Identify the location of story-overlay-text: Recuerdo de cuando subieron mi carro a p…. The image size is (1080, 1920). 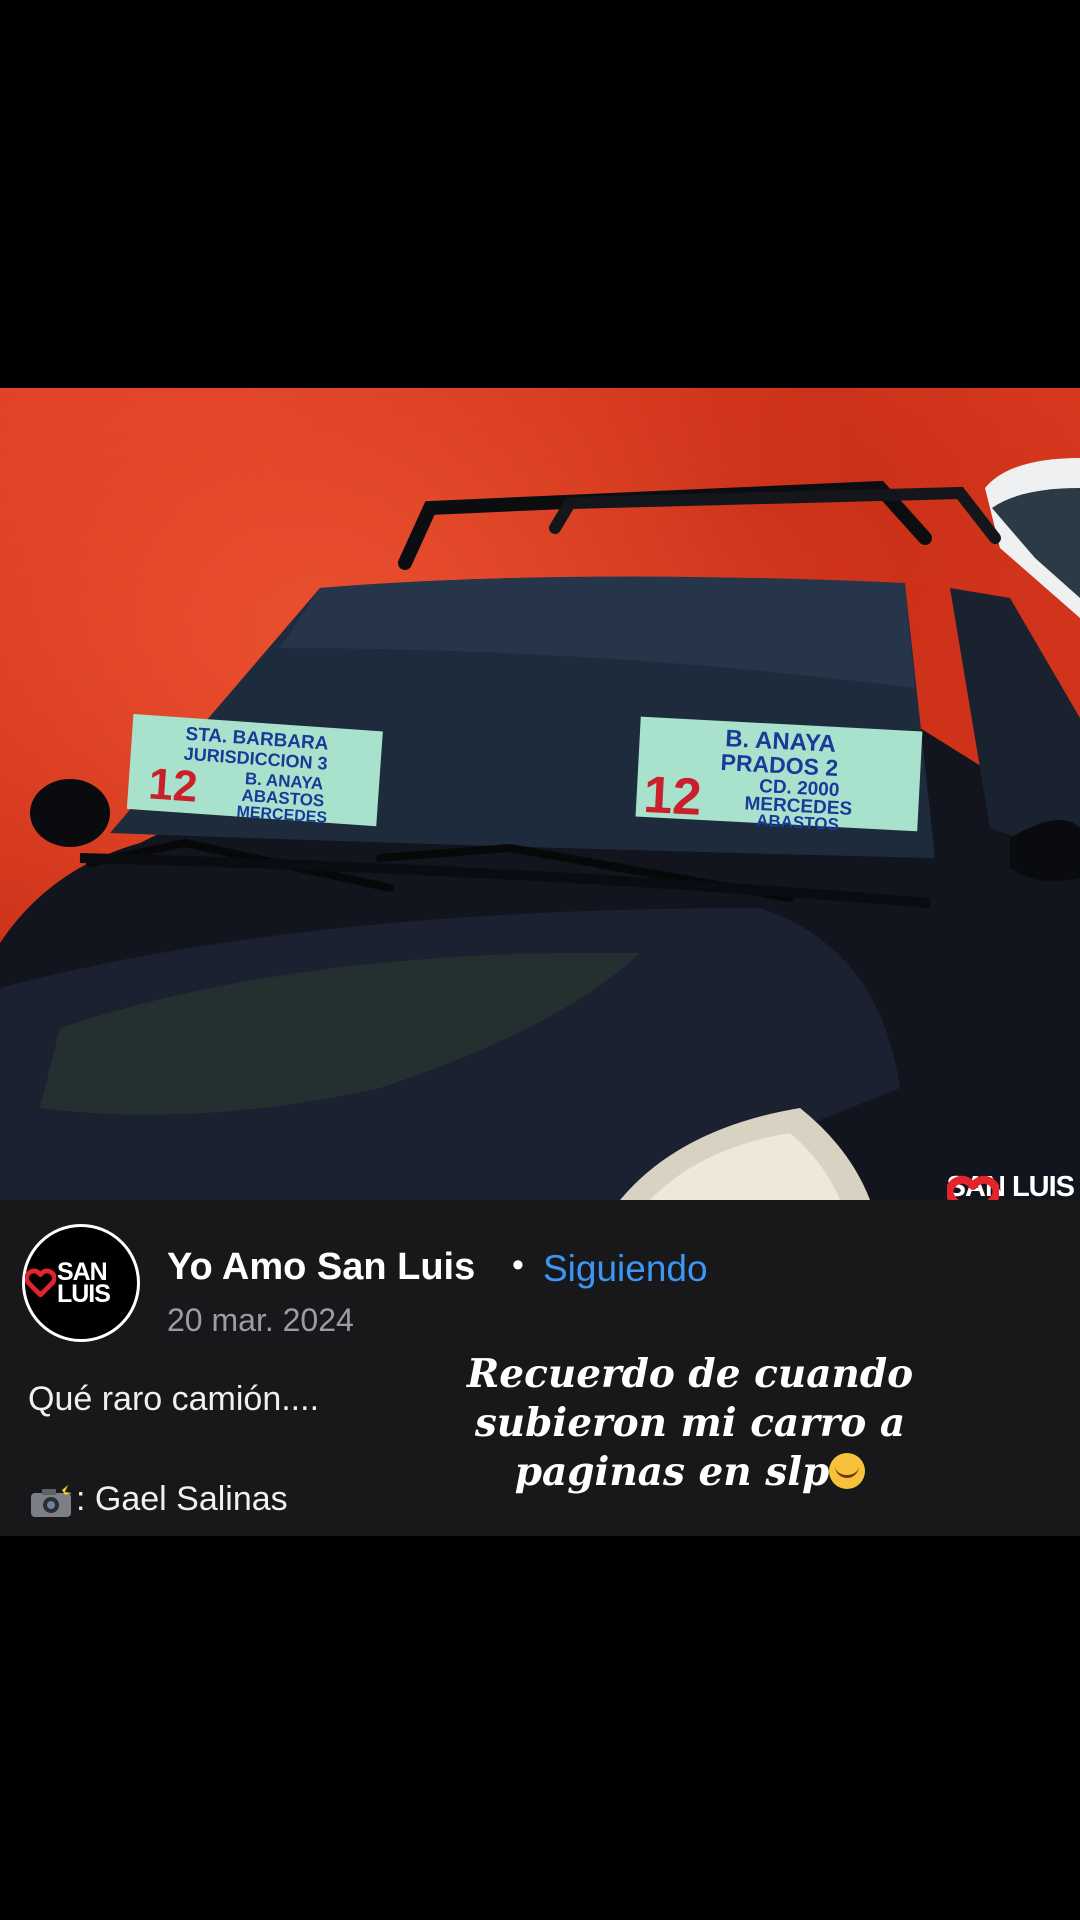
(690, 1423).